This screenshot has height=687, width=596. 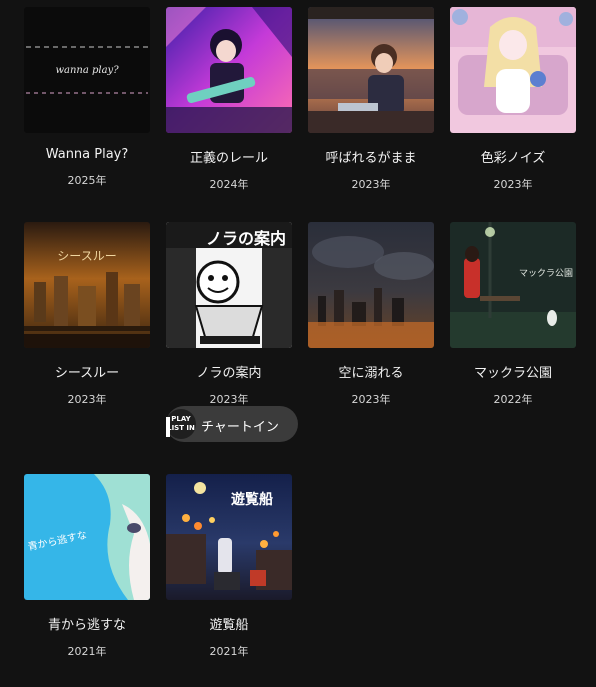 I want to click on cover-lettering: ノラの案内, so click(x=246, y=238).